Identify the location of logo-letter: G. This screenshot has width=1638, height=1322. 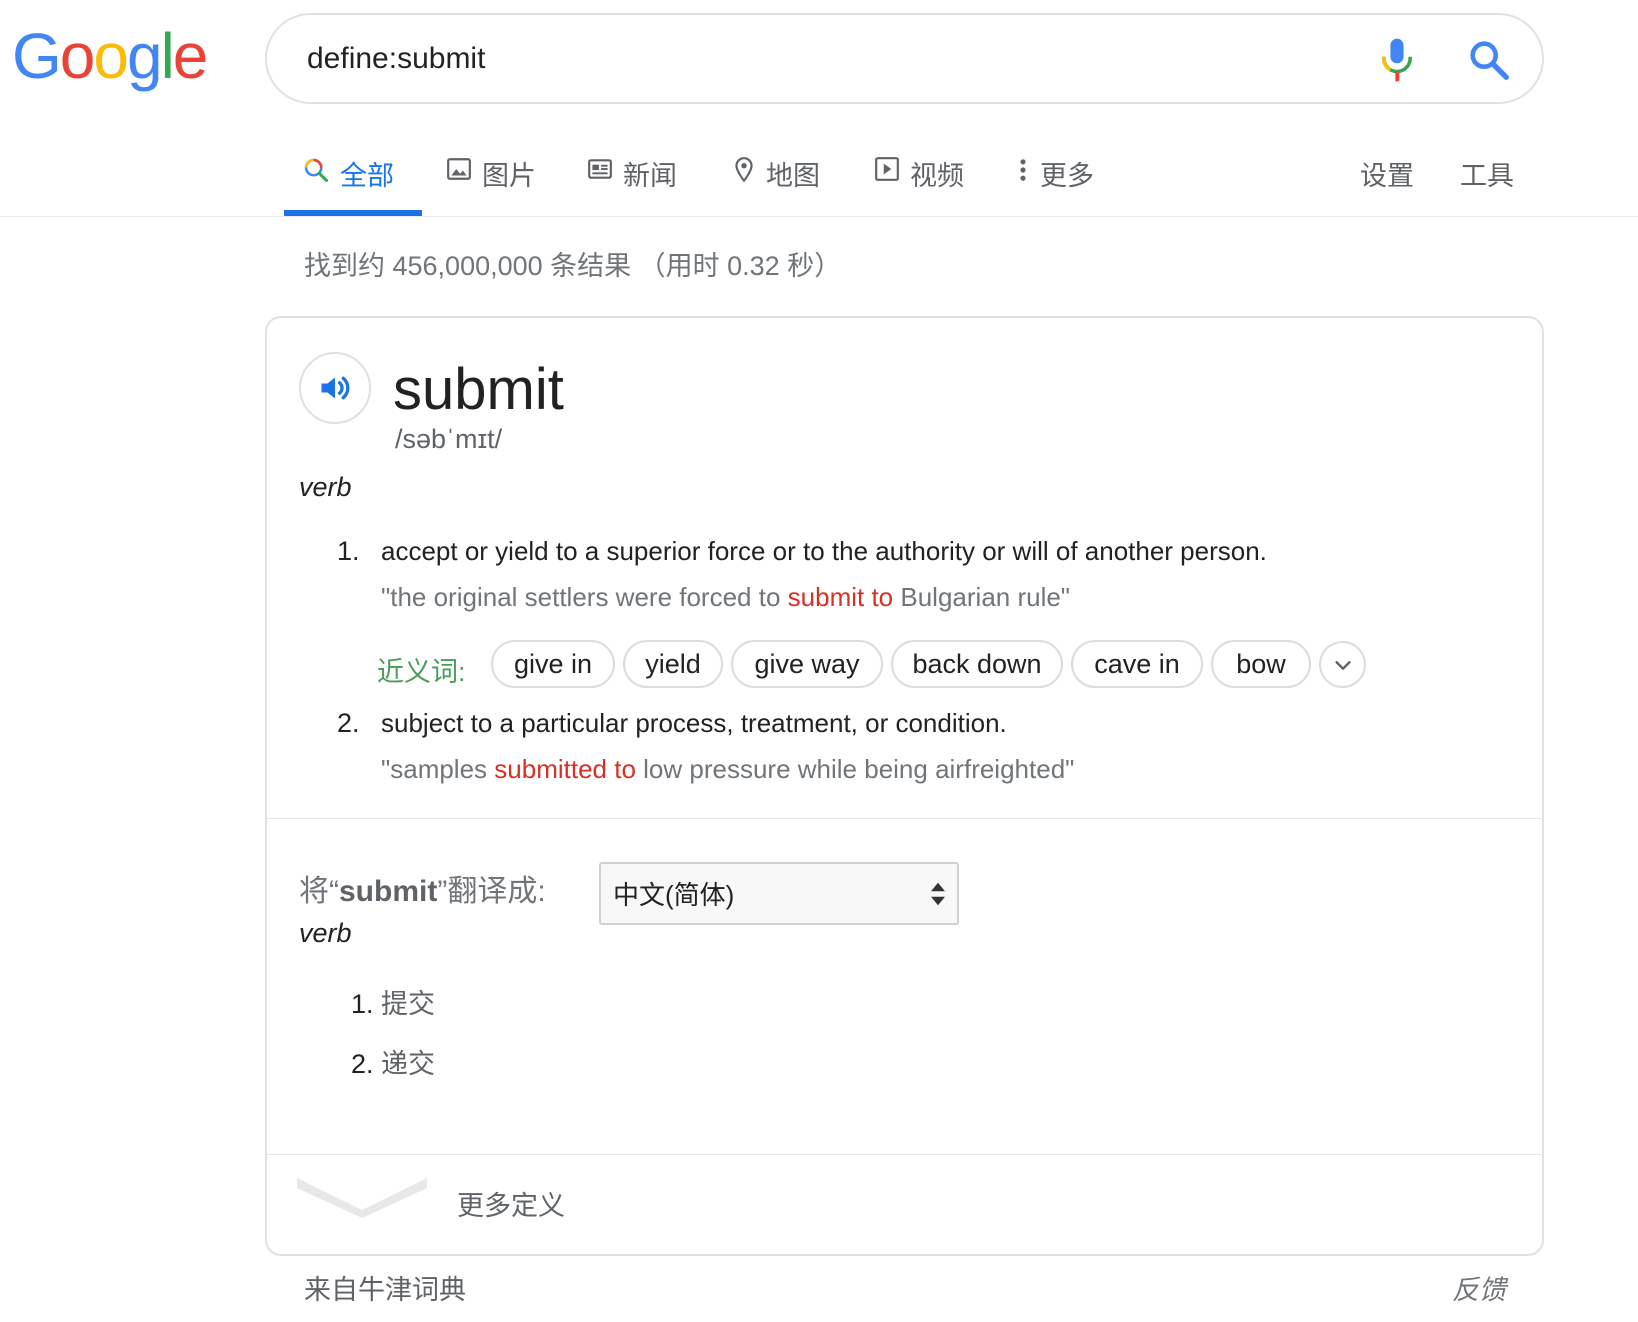
(37, 56).